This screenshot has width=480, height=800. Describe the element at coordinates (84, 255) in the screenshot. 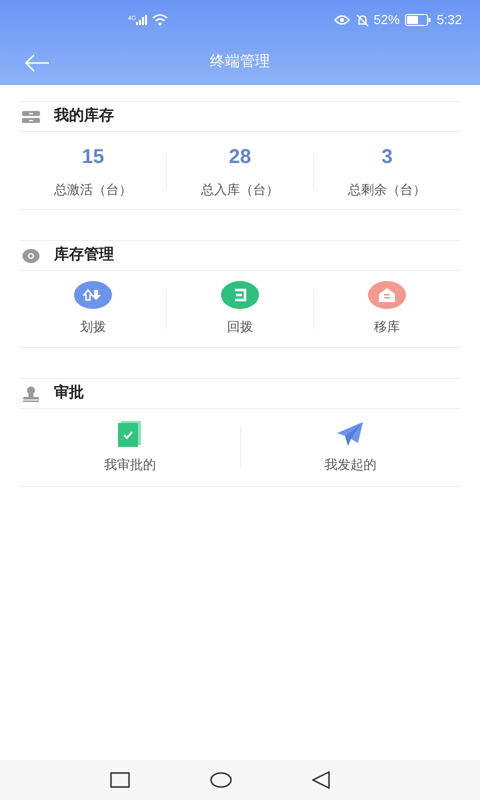

I see `section-title: 库存管理` at that location.